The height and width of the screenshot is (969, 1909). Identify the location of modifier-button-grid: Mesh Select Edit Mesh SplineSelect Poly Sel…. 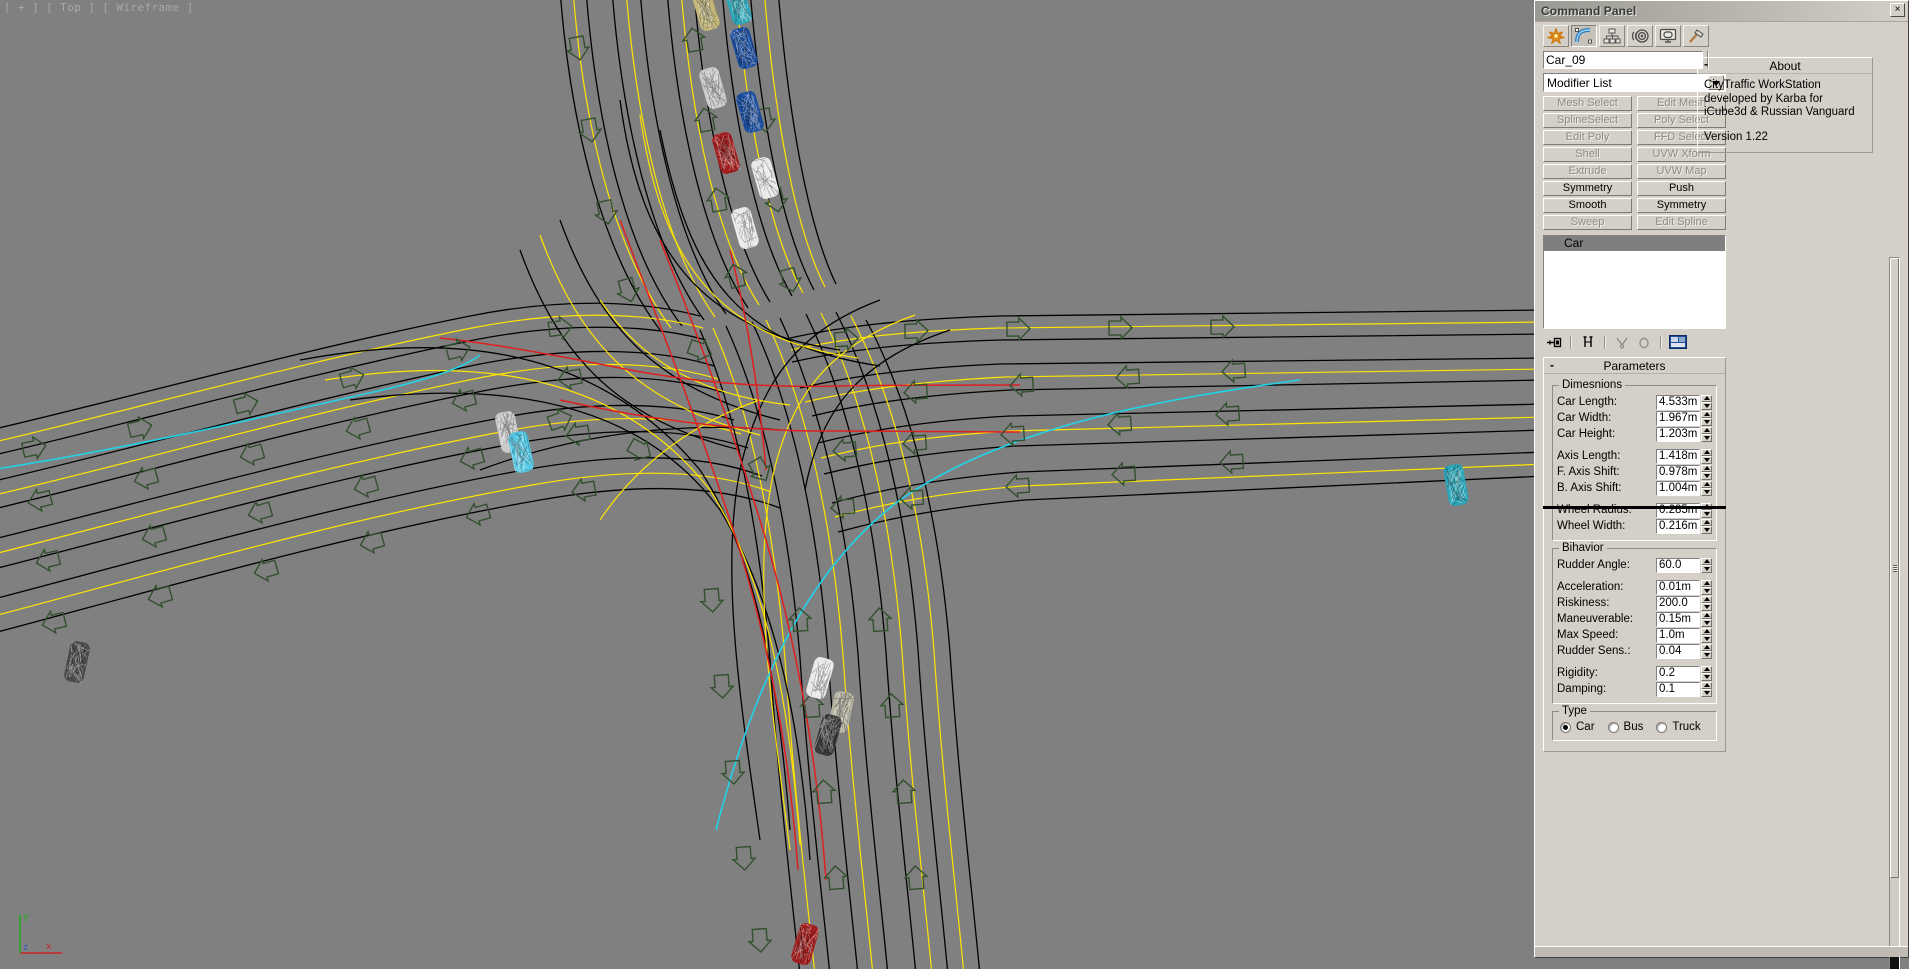
(1634, 163).